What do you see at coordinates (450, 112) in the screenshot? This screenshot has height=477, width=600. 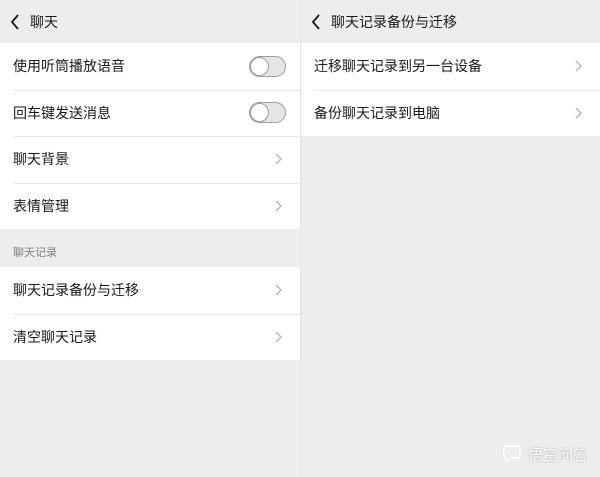 I see `backup-to-computer: 备份聊天记录到电脑` at bounding box center [450, 112].